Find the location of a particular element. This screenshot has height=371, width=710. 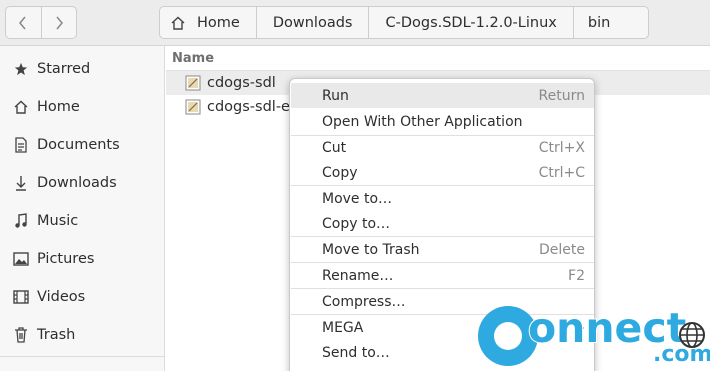

sidebar-item-documents: Documents is located at coordinates (82, 145).